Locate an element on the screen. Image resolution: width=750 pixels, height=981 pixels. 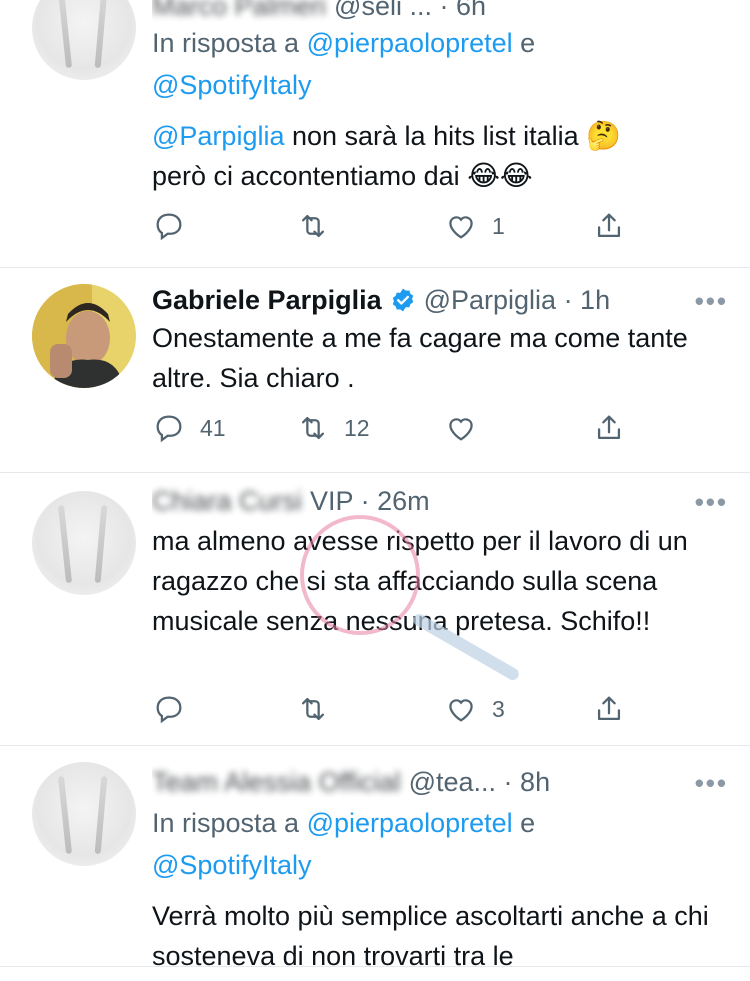
divider is located at coordinates (375, 966).